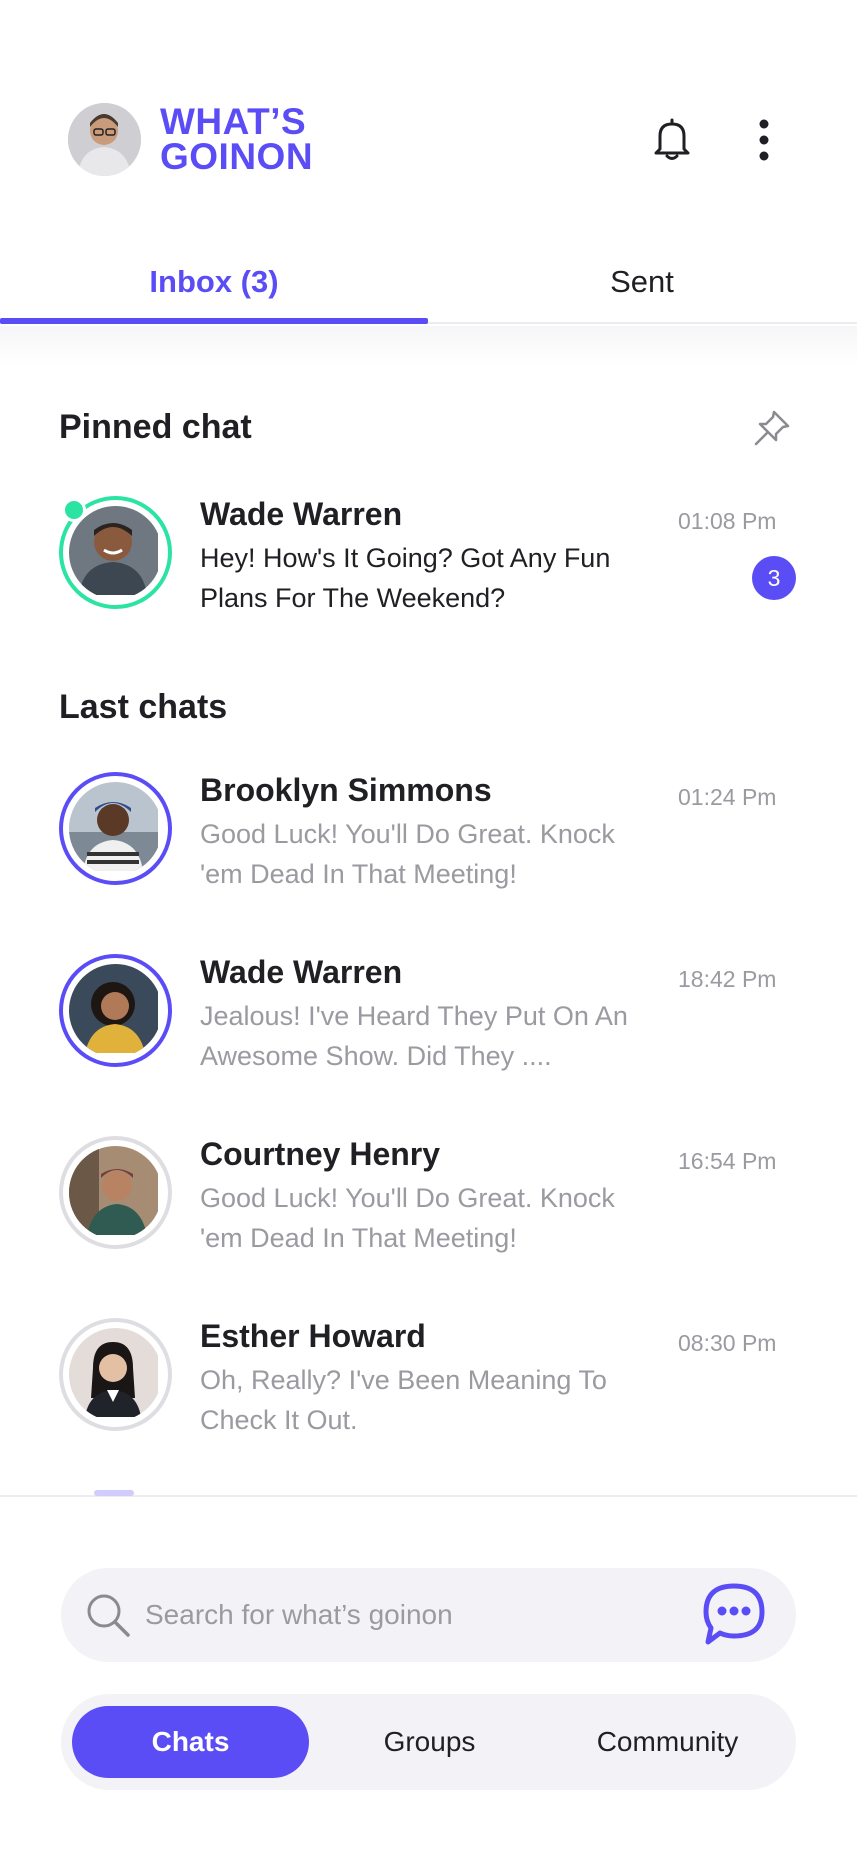 The height and width of the screenshot is (1852, 857). What do you see at coordinates (313, 1336) in the screenshot?
I see `chat-name: Esther Howard` at bounding box center [313, 1336].